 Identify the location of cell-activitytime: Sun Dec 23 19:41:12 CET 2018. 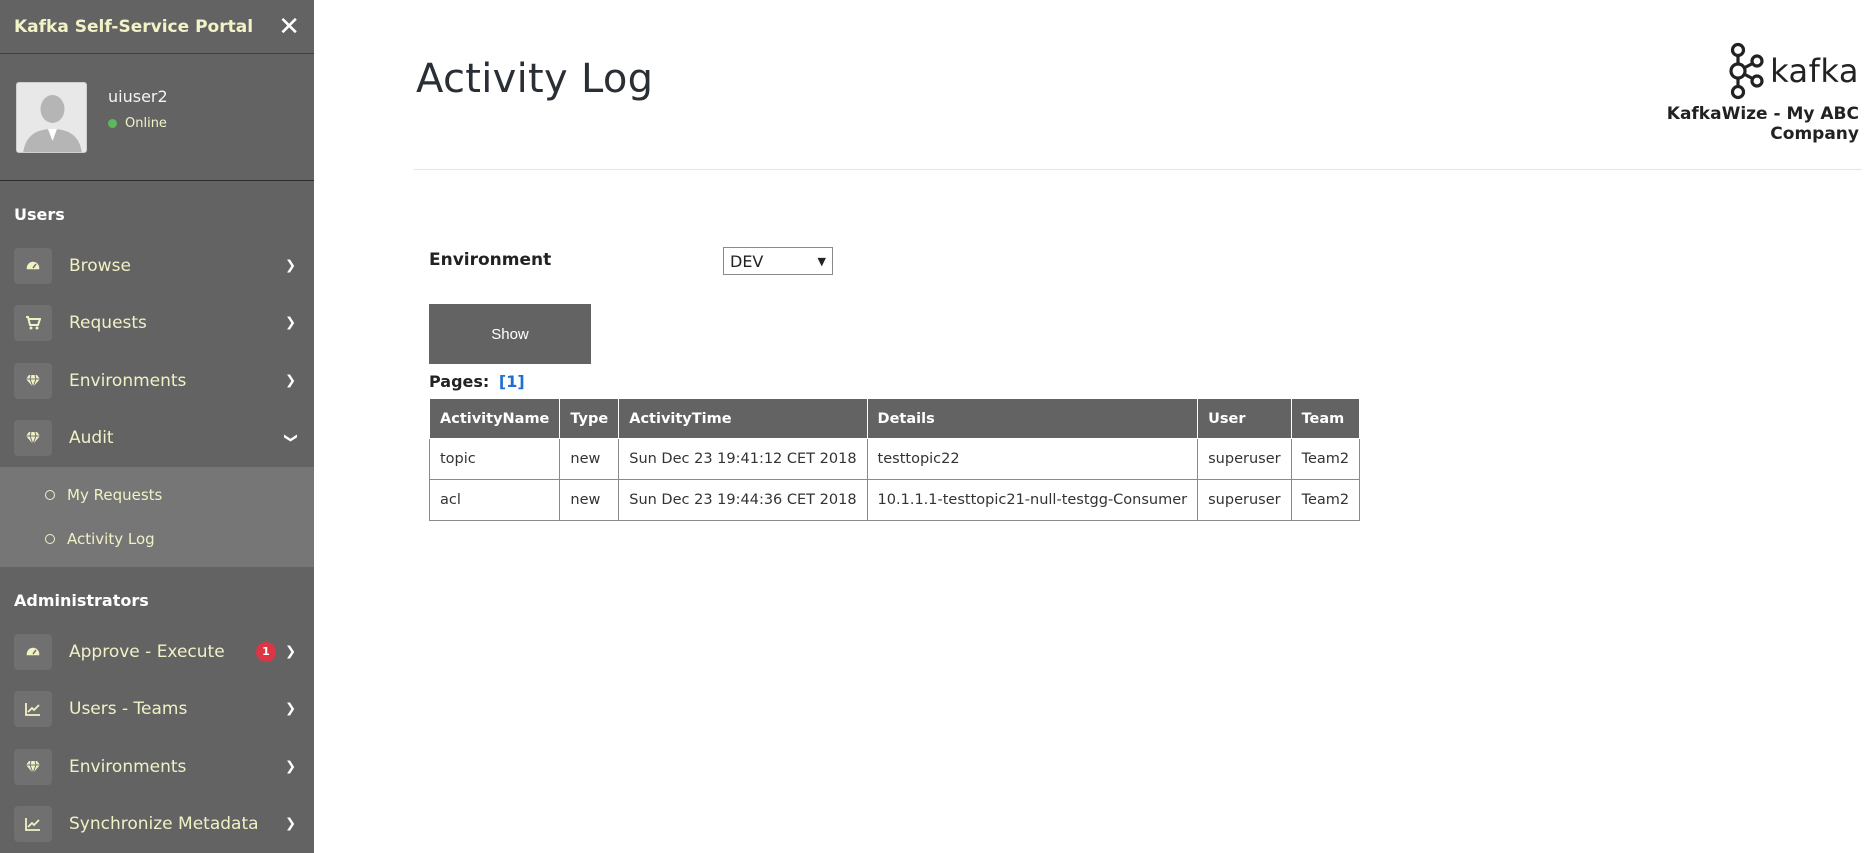
(743, 459).